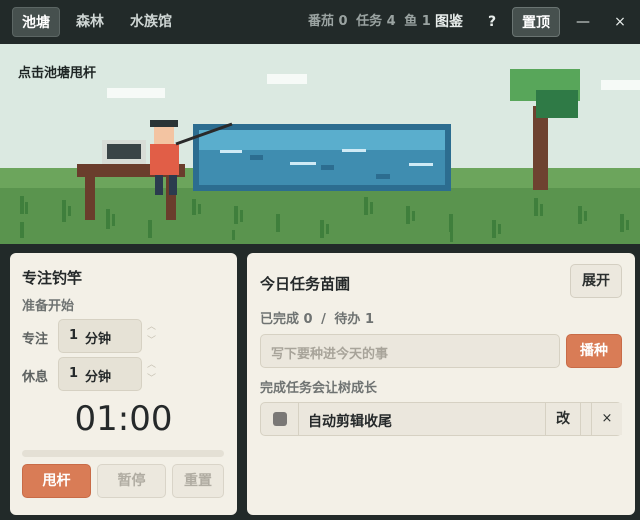  Describe the element at coordinates (164, 123) in the screenshot. I see `fisher-hat` at that location.